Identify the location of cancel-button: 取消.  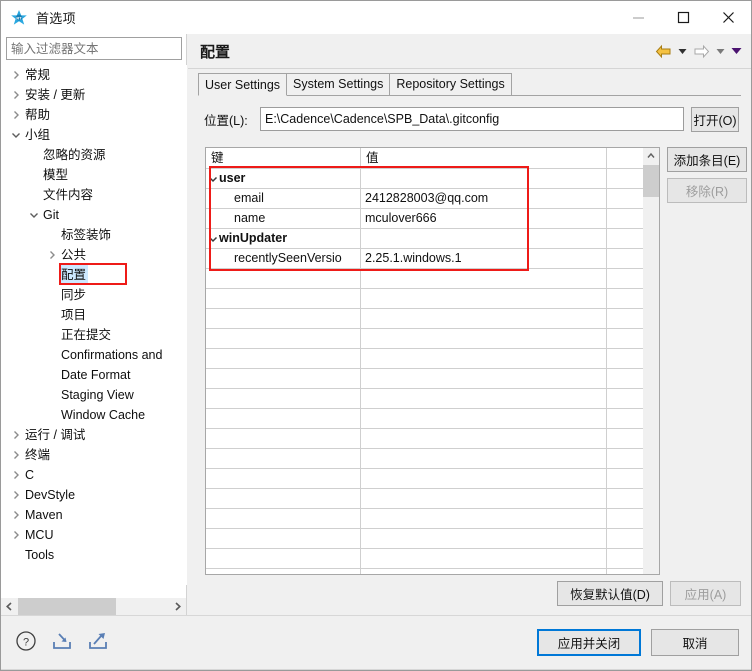
(695, 642).